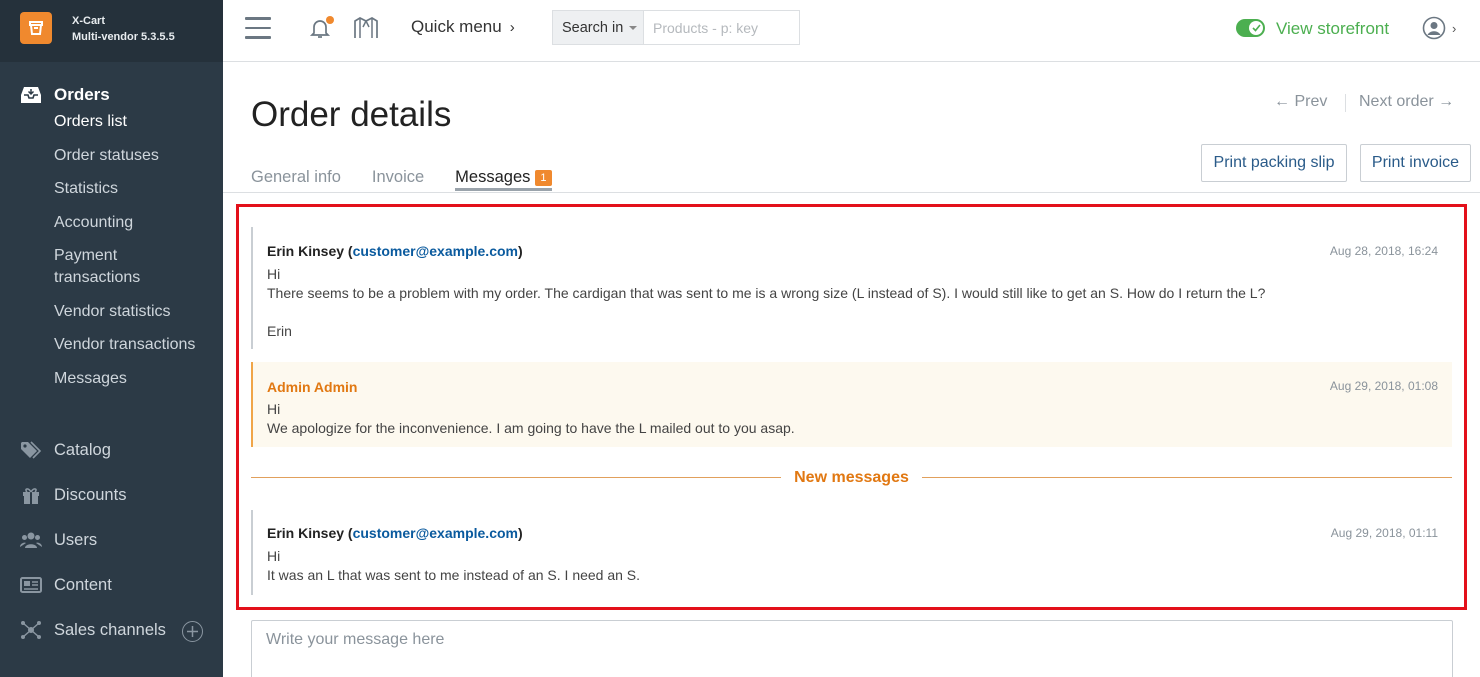  What do you see at coordinates (851, 192) in the screenshot?
I see `tabs-divider` at bounding box center [851, 192].